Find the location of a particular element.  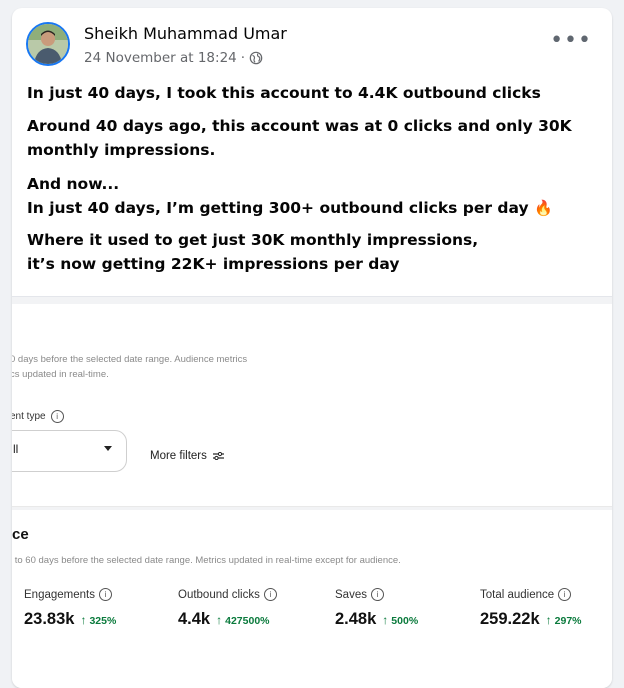

metric-outbound-clicks: Outbound clicks i 4.4k ↑ 427500% is located at coordinates (227, 608).